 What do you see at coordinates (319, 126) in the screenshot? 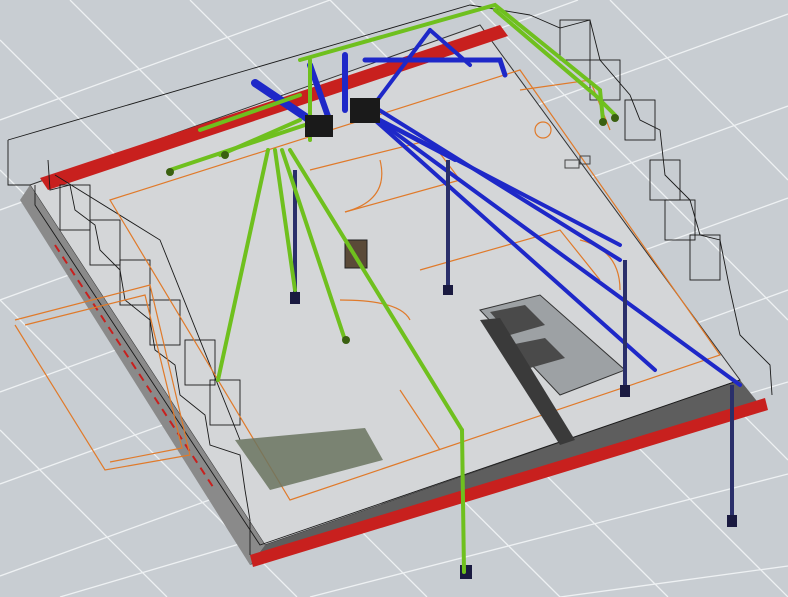
I see `duct-hub-left` at bounding box center [319, 126].